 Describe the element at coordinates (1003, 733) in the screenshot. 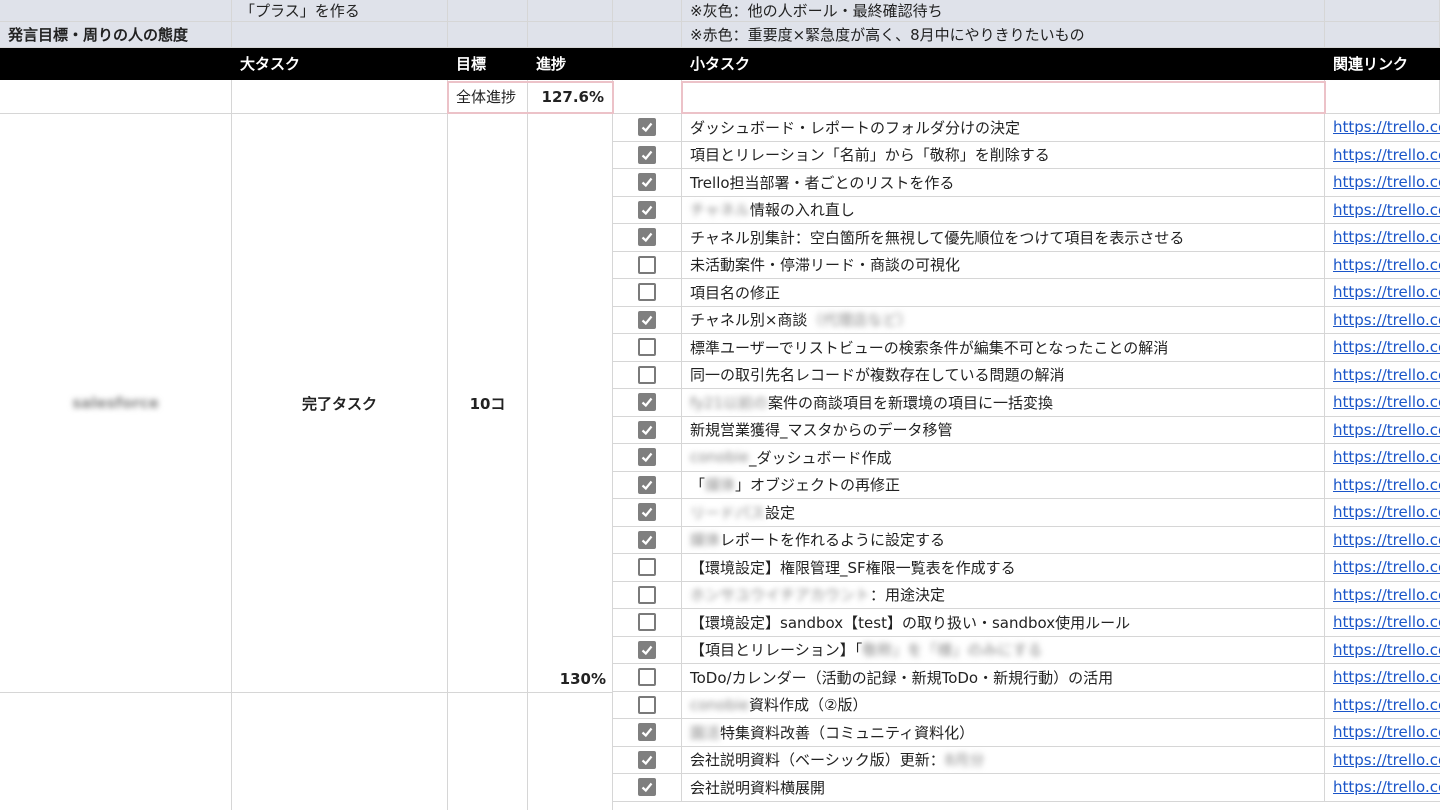

I see `small-task-cell: 園活 特集資料改善（コミュニティ資料化）` at that location.